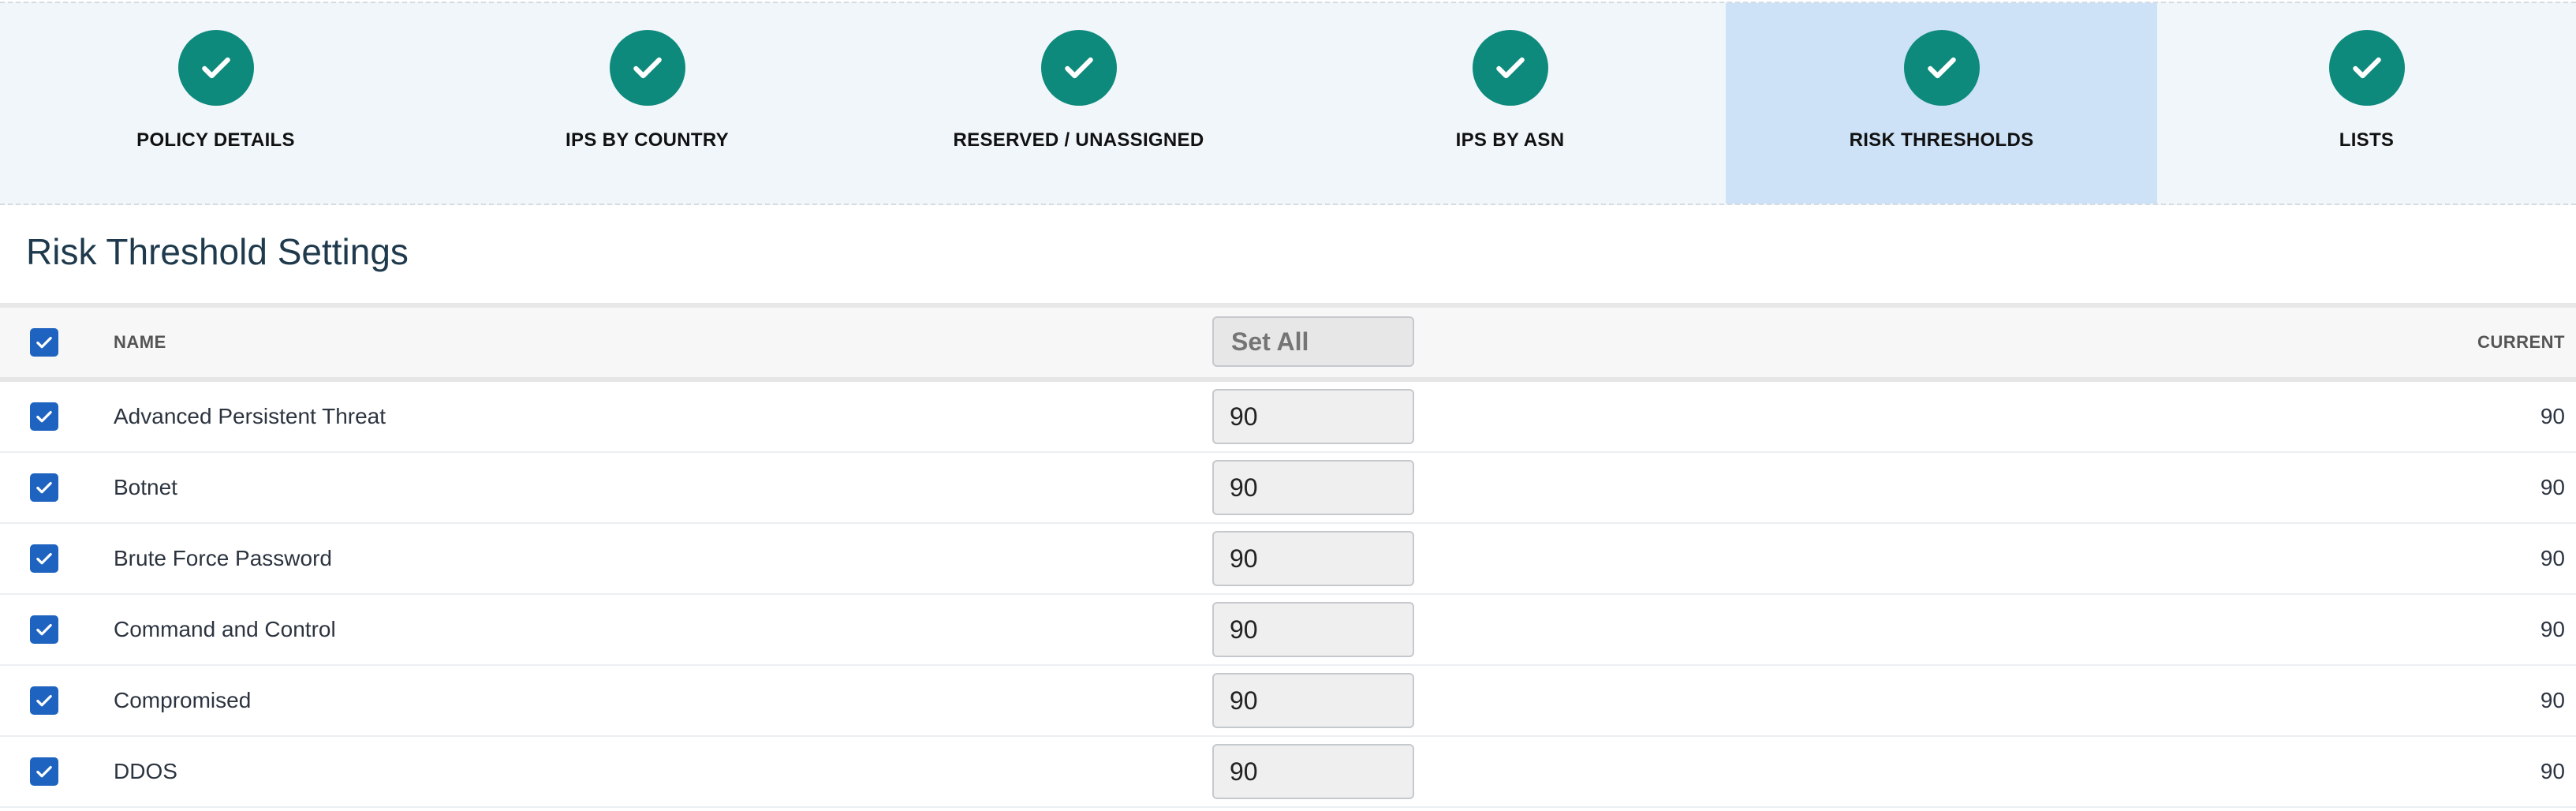  I want to click on row-name: DDOS, so click(145, 771).